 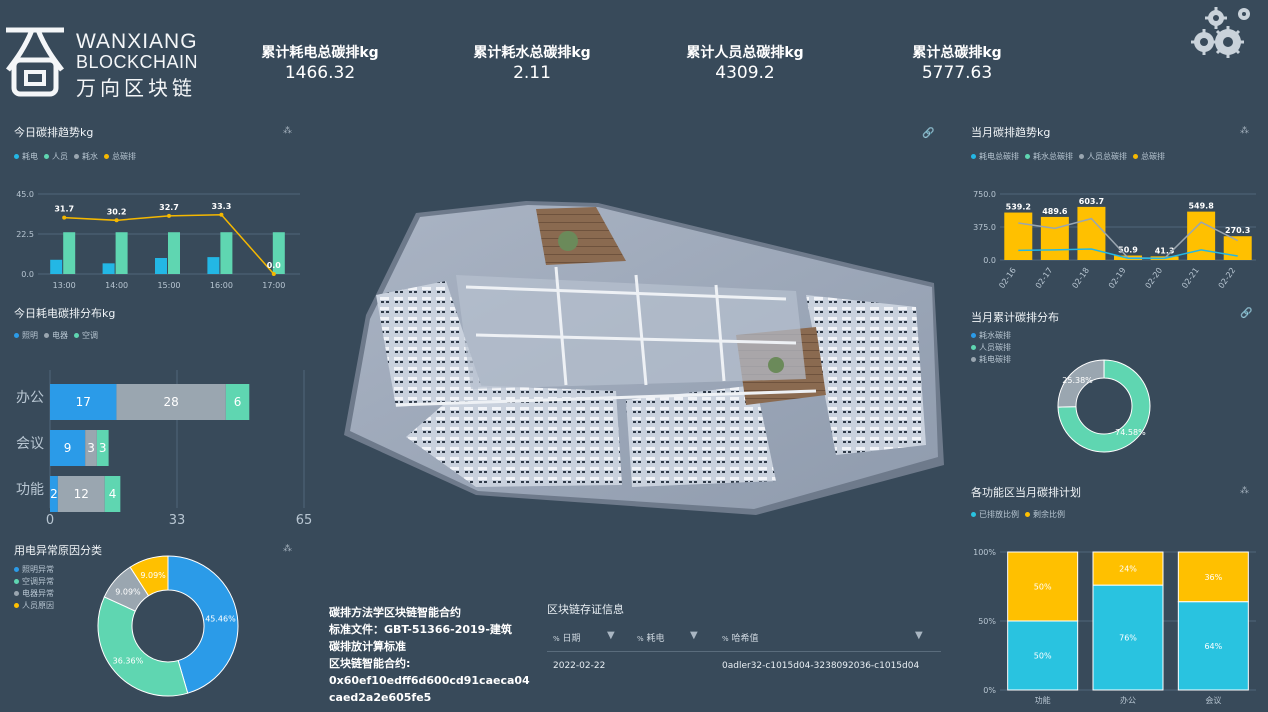 I want to click on data-label: 25.38%, so click(x=1077, y=380).